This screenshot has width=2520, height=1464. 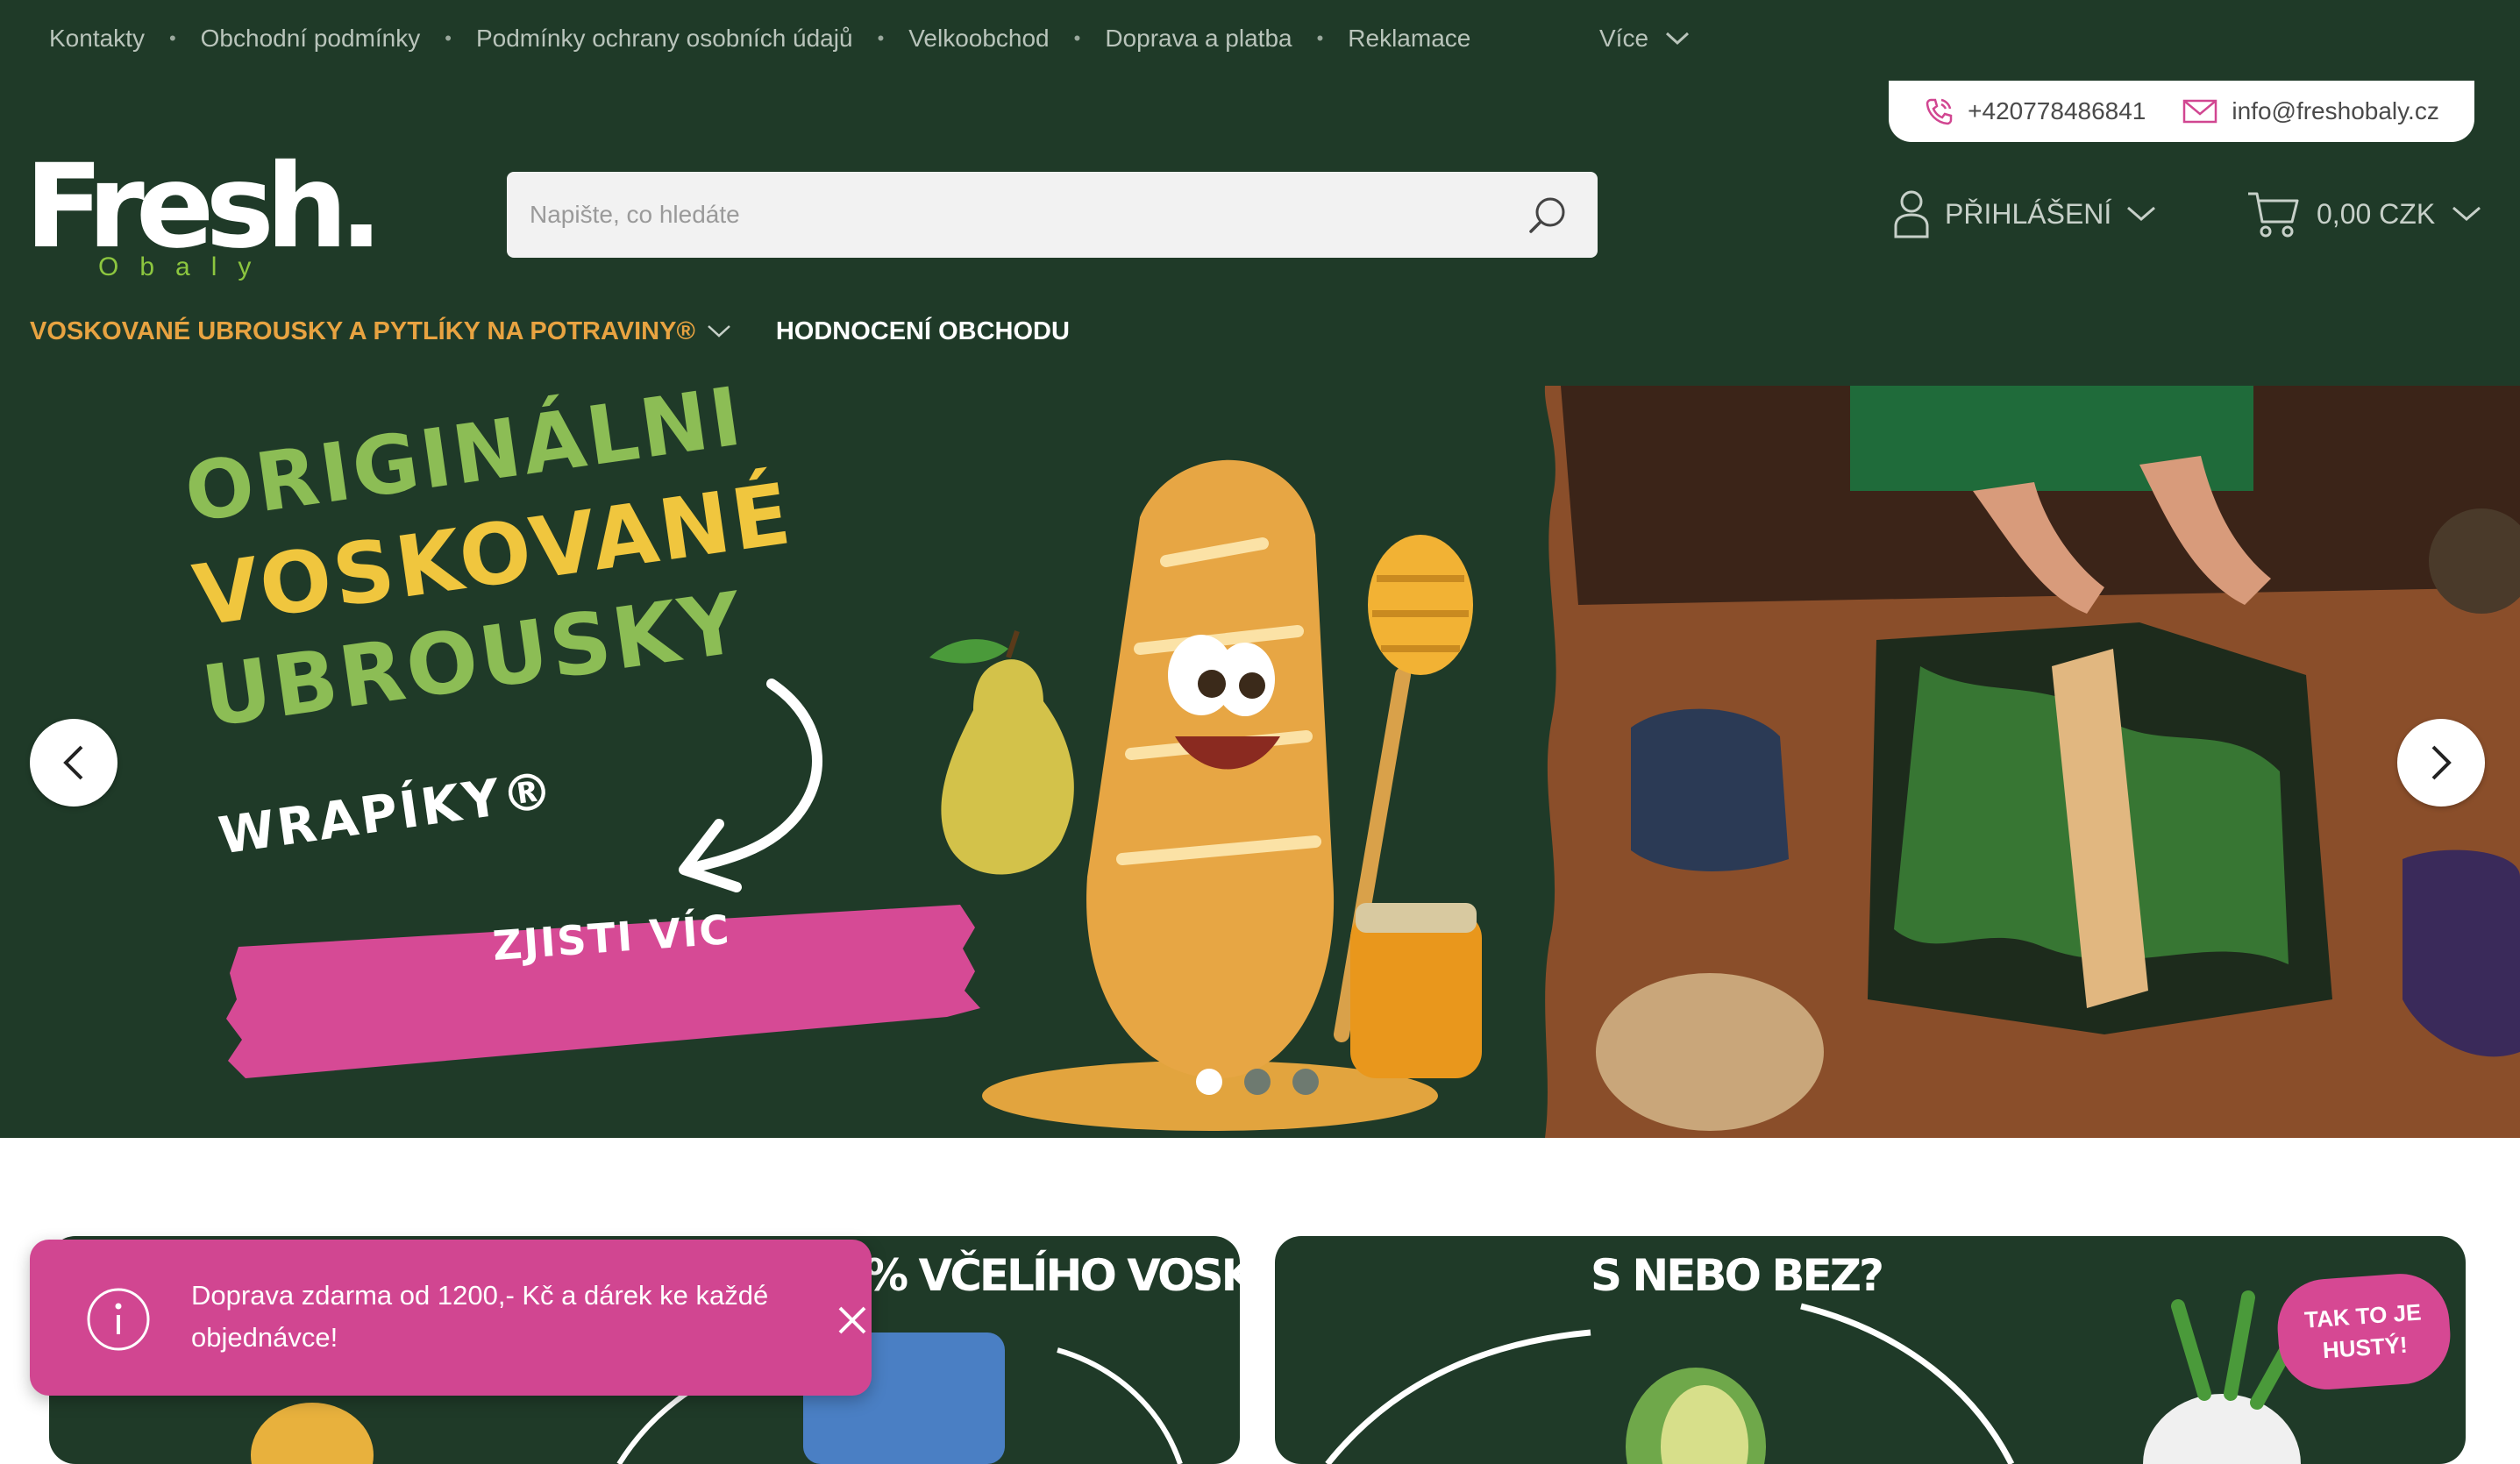 What do you see at coordinates (2376, 213) in the screenshot?
I see `cart-total: 0,00 CZK` at bounding box center [2376, 213].